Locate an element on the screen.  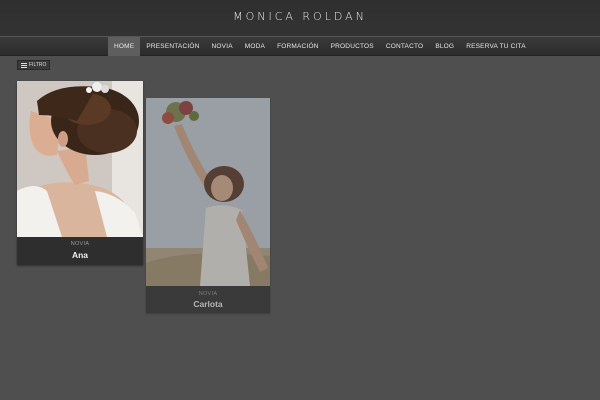
nav-item-presentacion: PRESENTACIÓN is located at coordinates (172, 46).